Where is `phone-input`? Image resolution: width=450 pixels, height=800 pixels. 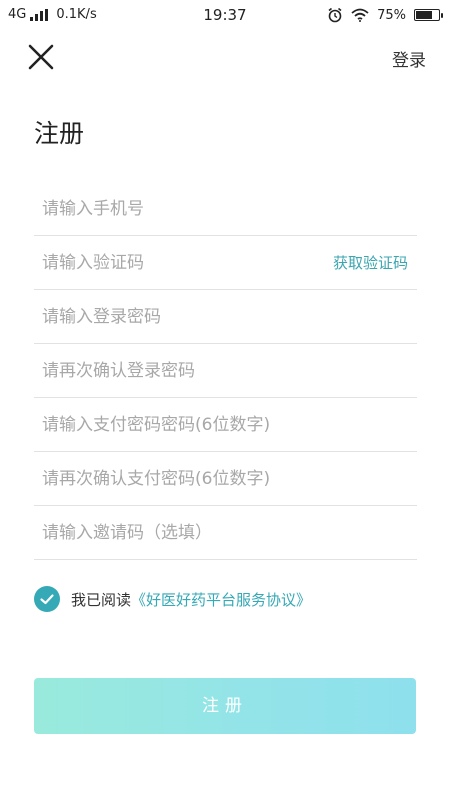
phone-input is located at coordinates (187, 208).